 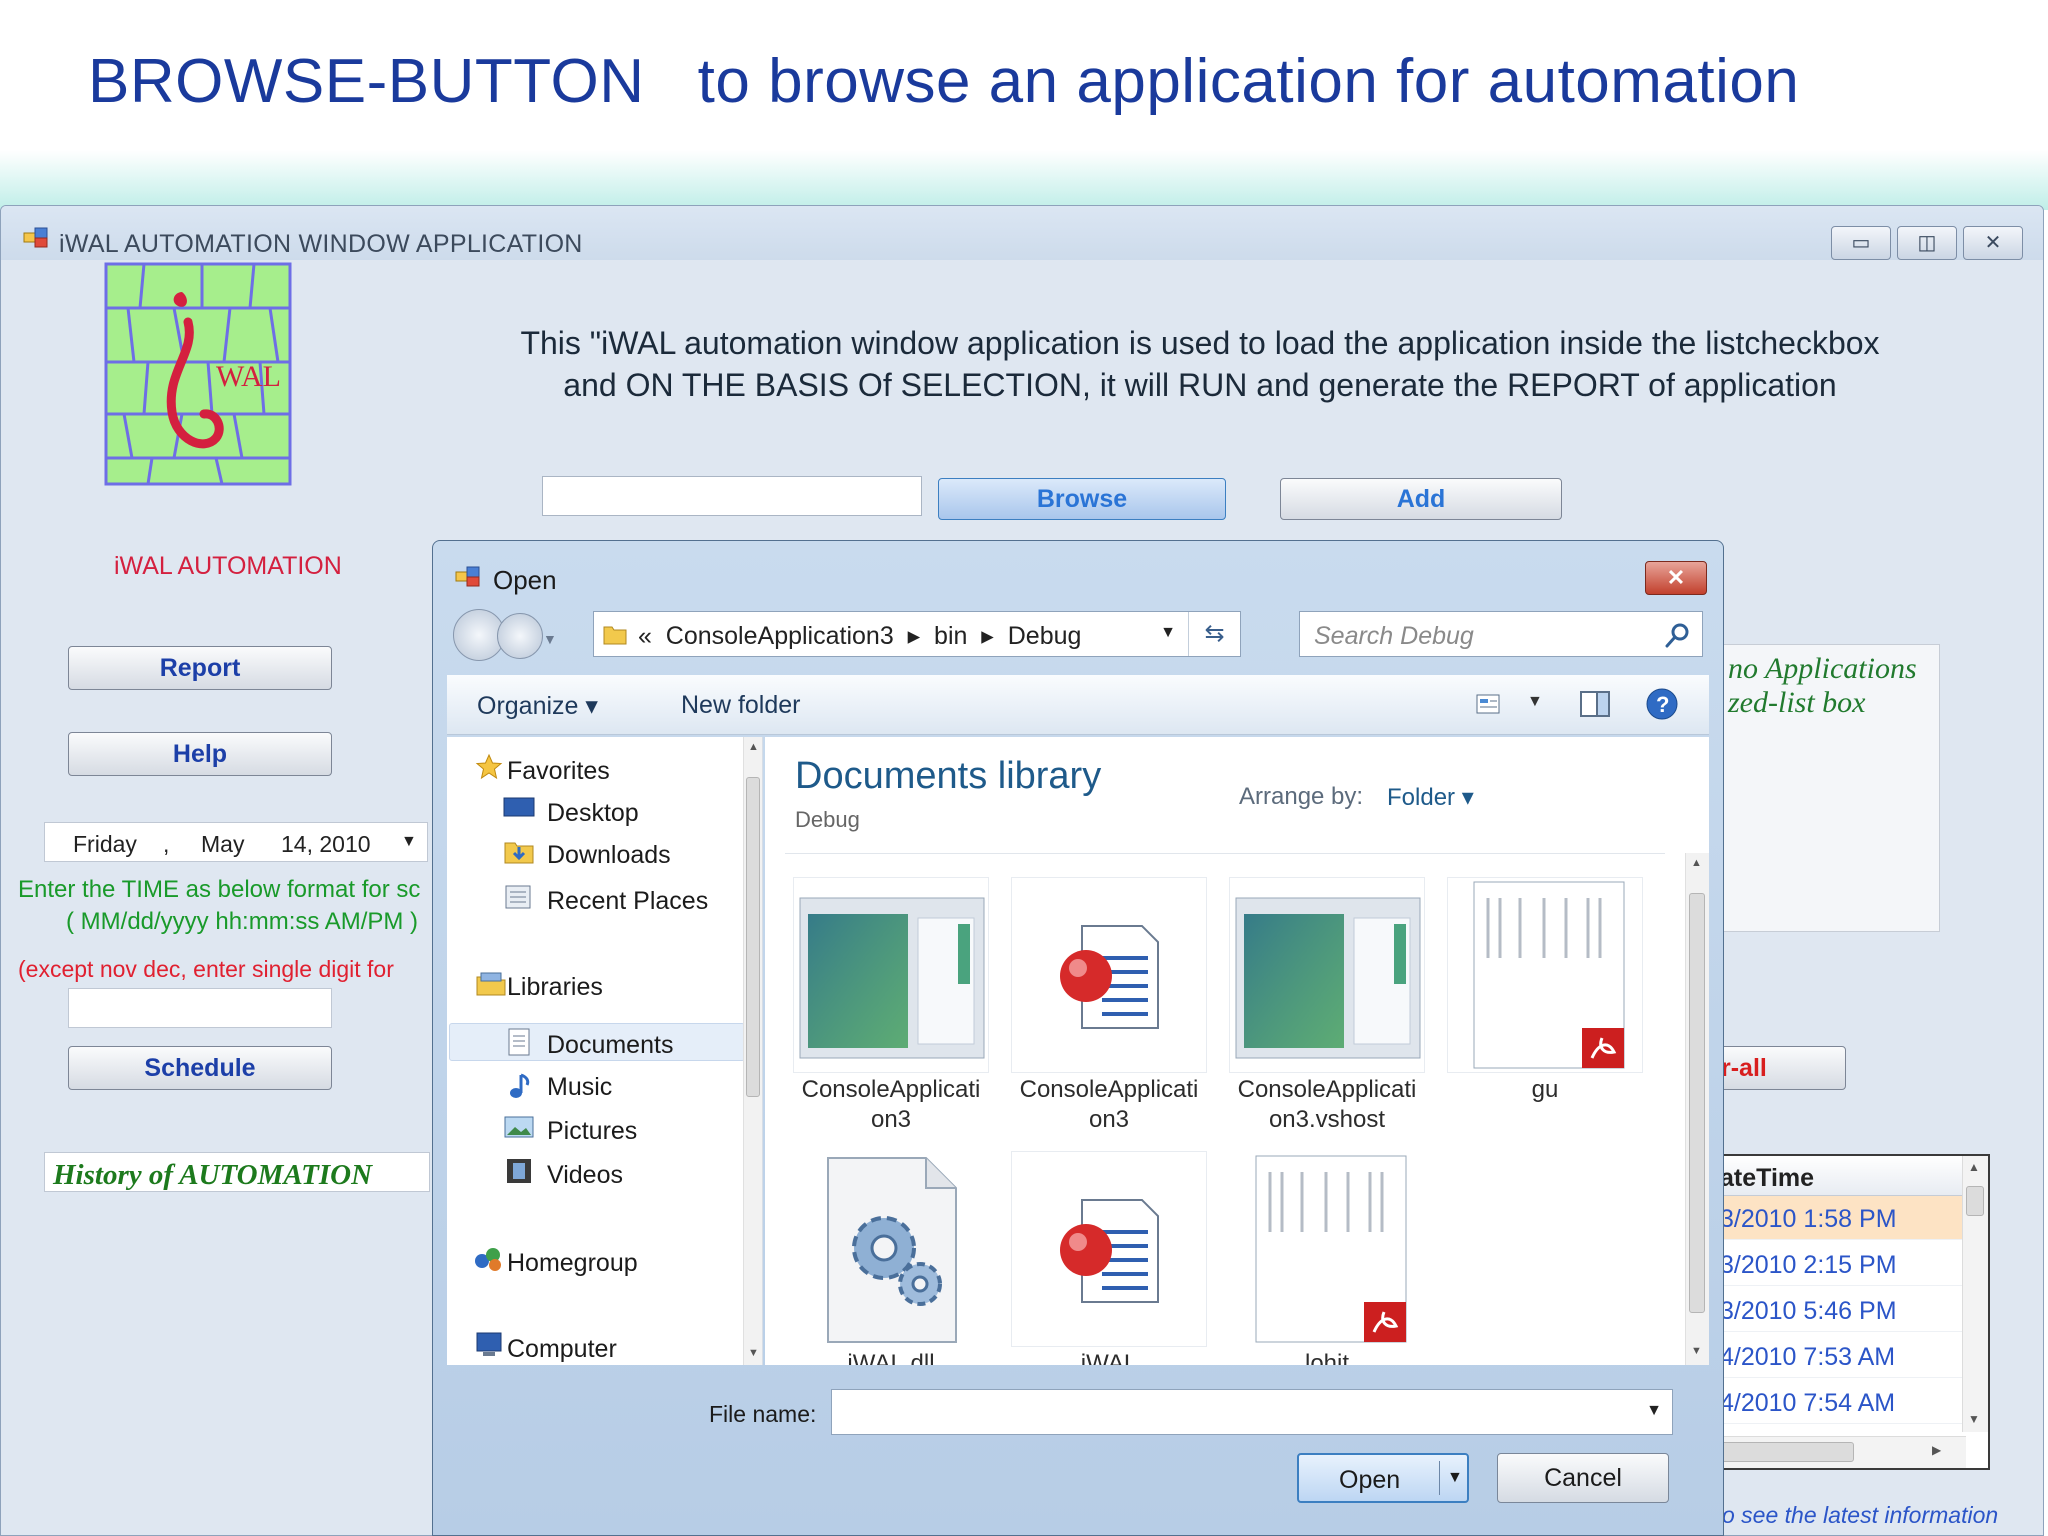 What do you see at coordinates (1583, 1478) in the screenshot?
I see `cancel-button: Cancel` at bounding box center [1583, 1478].